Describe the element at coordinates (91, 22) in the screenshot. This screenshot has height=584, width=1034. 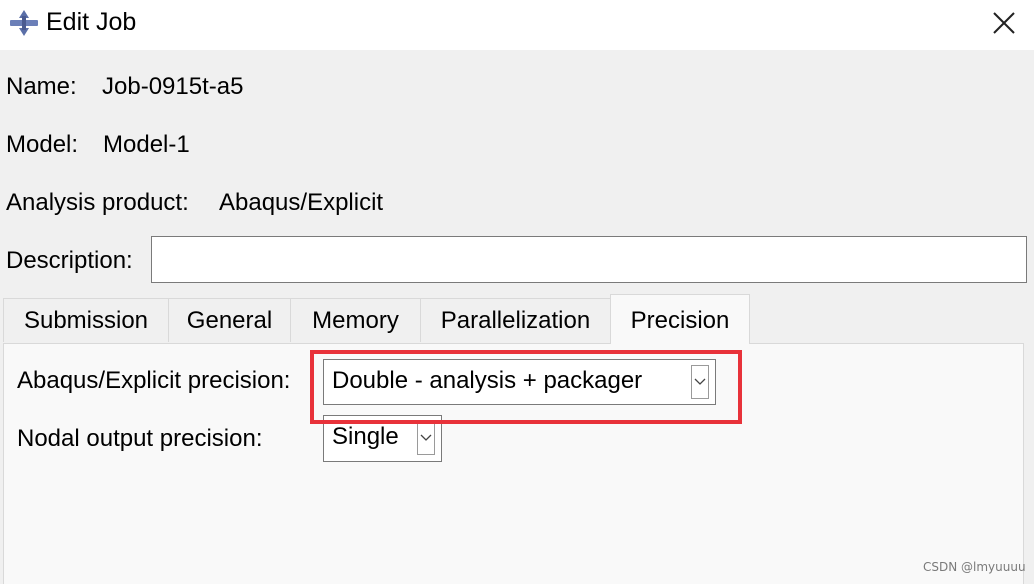
I see `window-title: Edit Job` at that location.